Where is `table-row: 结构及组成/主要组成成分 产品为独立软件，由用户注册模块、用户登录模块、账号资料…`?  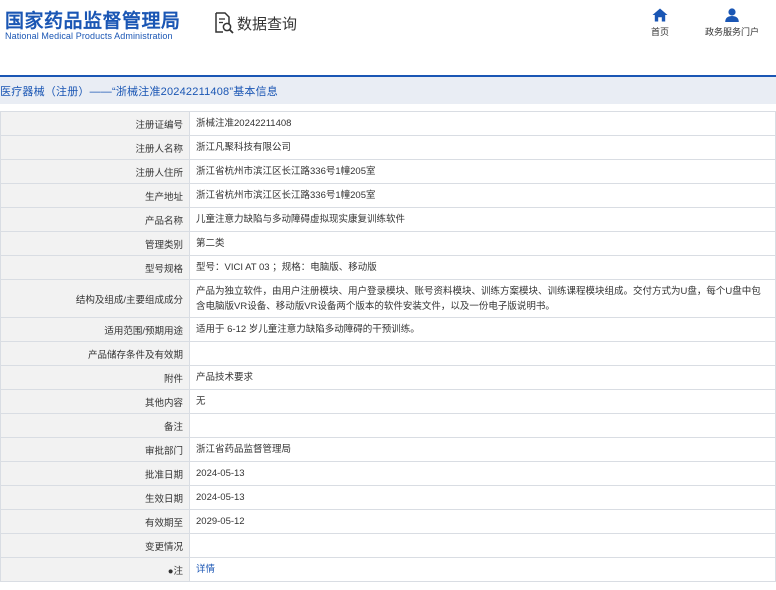
table-row: 结构及组成/主要组成成分 产品为独立软件，由用户注册模块、用户登录模块、账号资料… is located at coordinates (388, 298).